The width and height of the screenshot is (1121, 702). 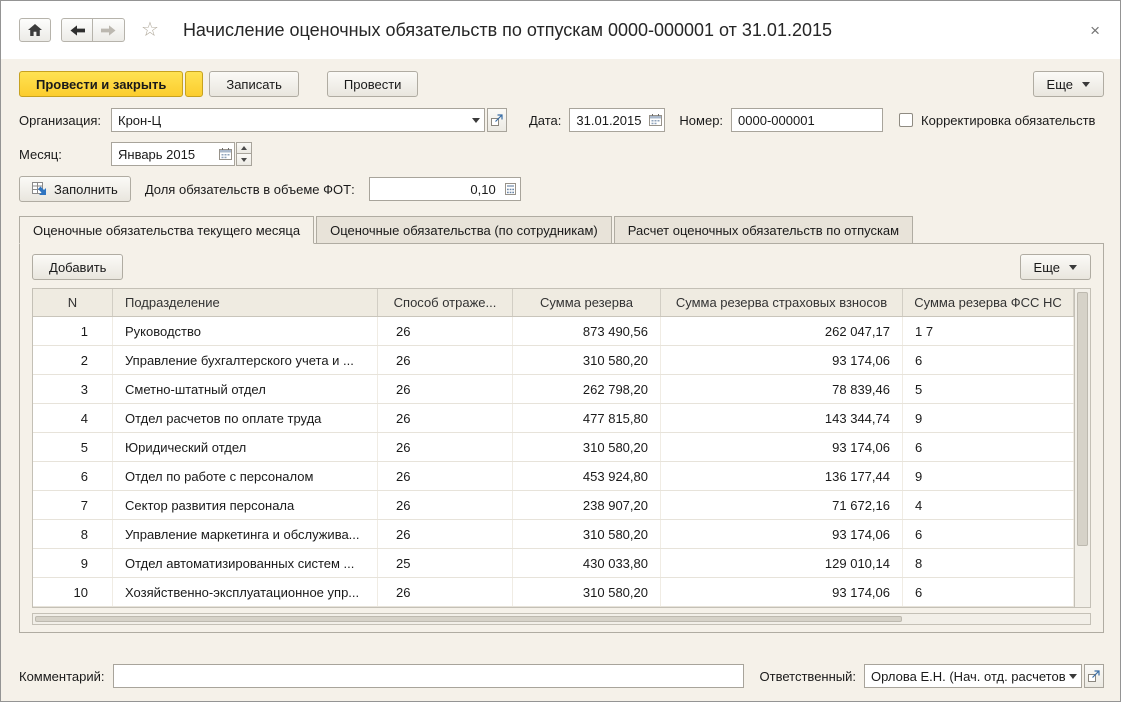 I want to click on write-button: Записать, so click(x=254, y=84).